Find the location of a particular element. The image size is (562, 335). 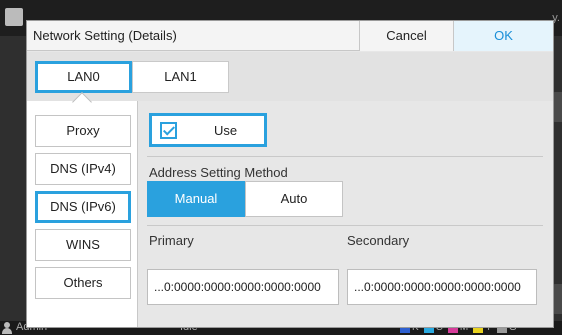

tab-lan1: LAN1 is located at coordinates (180, 77).